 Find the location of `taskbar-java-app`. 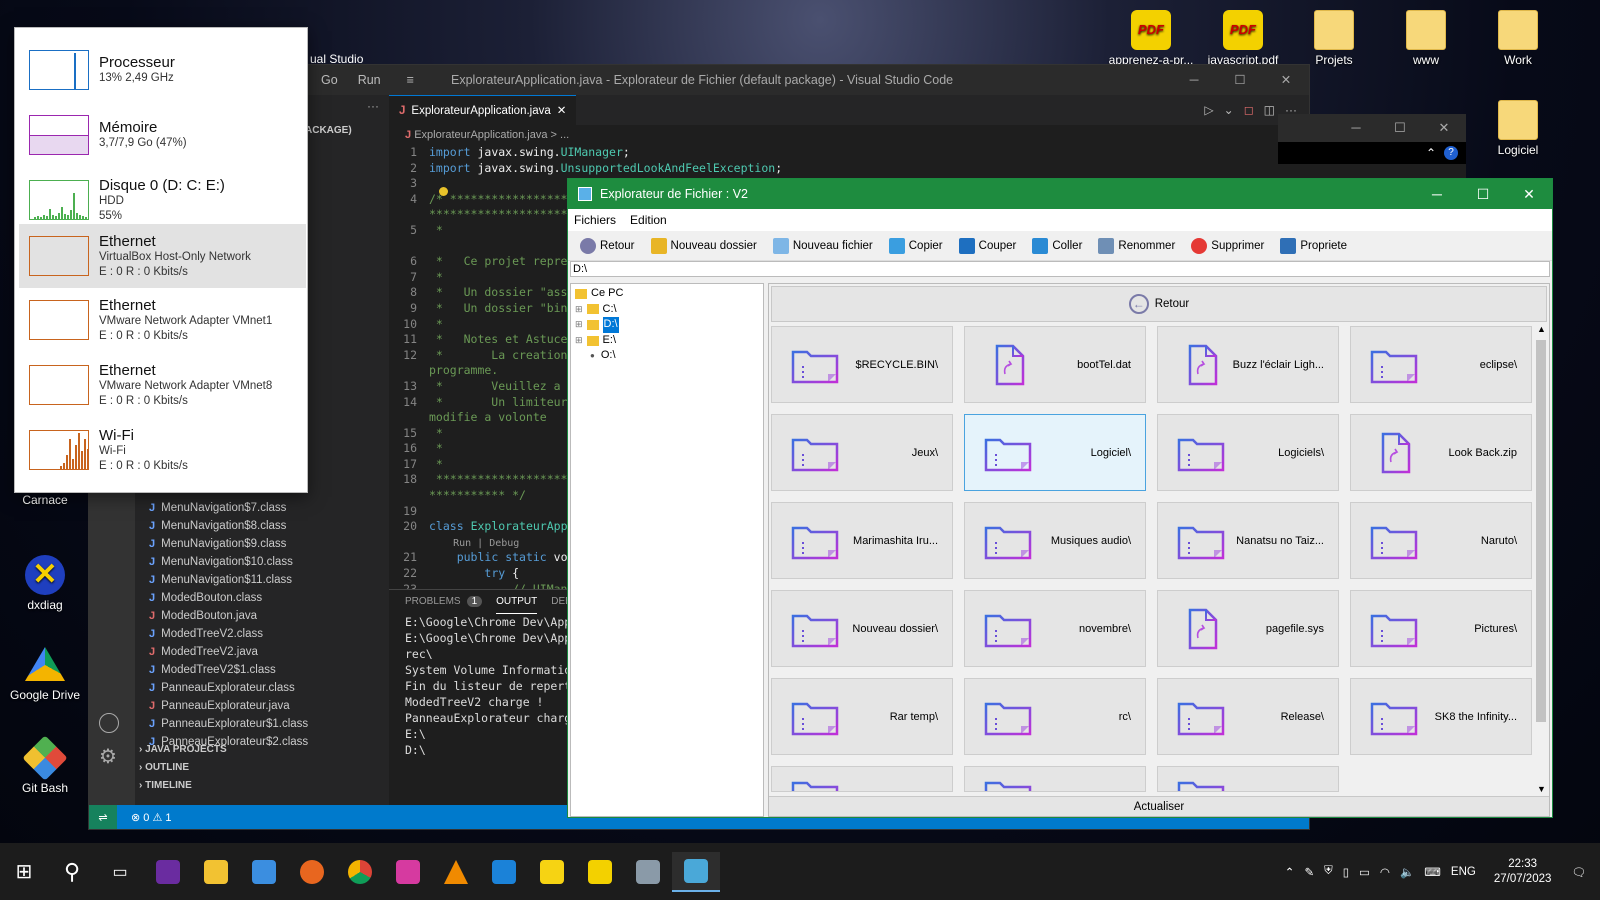

taskbar-java-app is located at coordinates (696, 871).